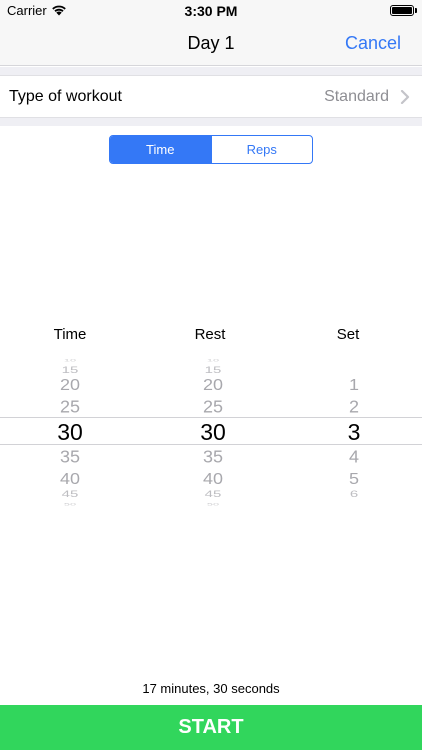  I want to click on workout-type-row: Type of workout Standard, so click(211, 96).